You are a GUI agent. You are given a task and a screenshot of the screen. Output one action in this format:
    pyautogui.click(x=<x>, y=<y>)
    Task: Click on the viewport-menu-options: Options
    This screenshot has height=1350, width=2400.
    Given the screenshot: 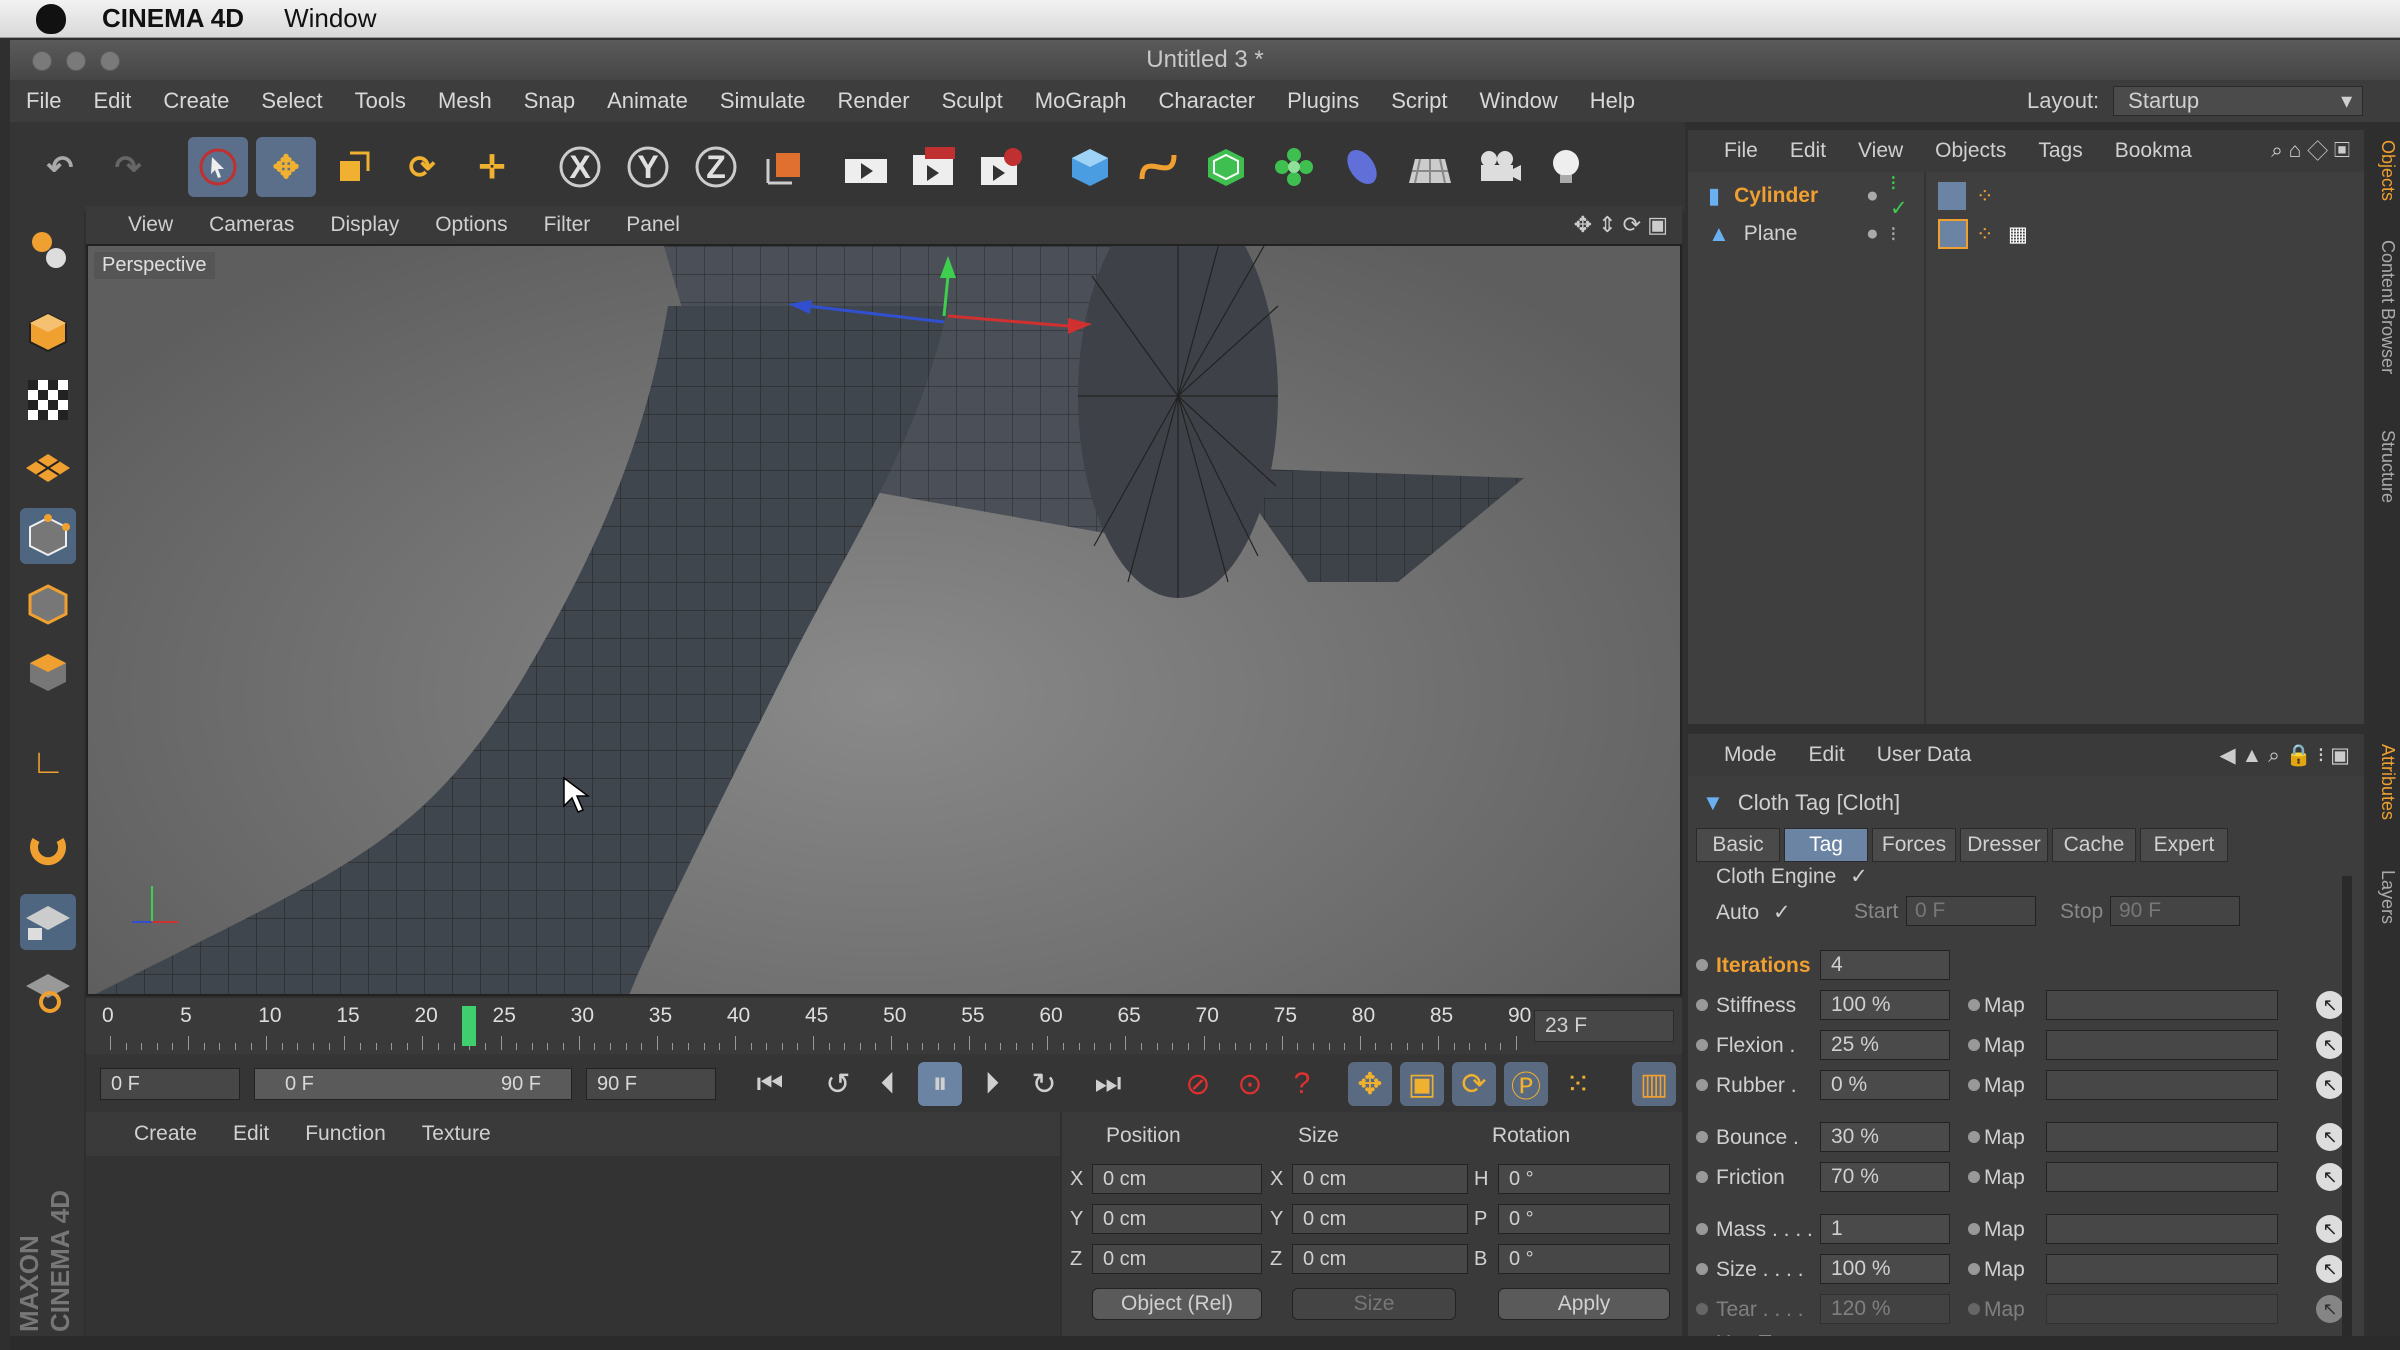 What is the action you would take?
    pyautogui.click(x=471, y=225)
    